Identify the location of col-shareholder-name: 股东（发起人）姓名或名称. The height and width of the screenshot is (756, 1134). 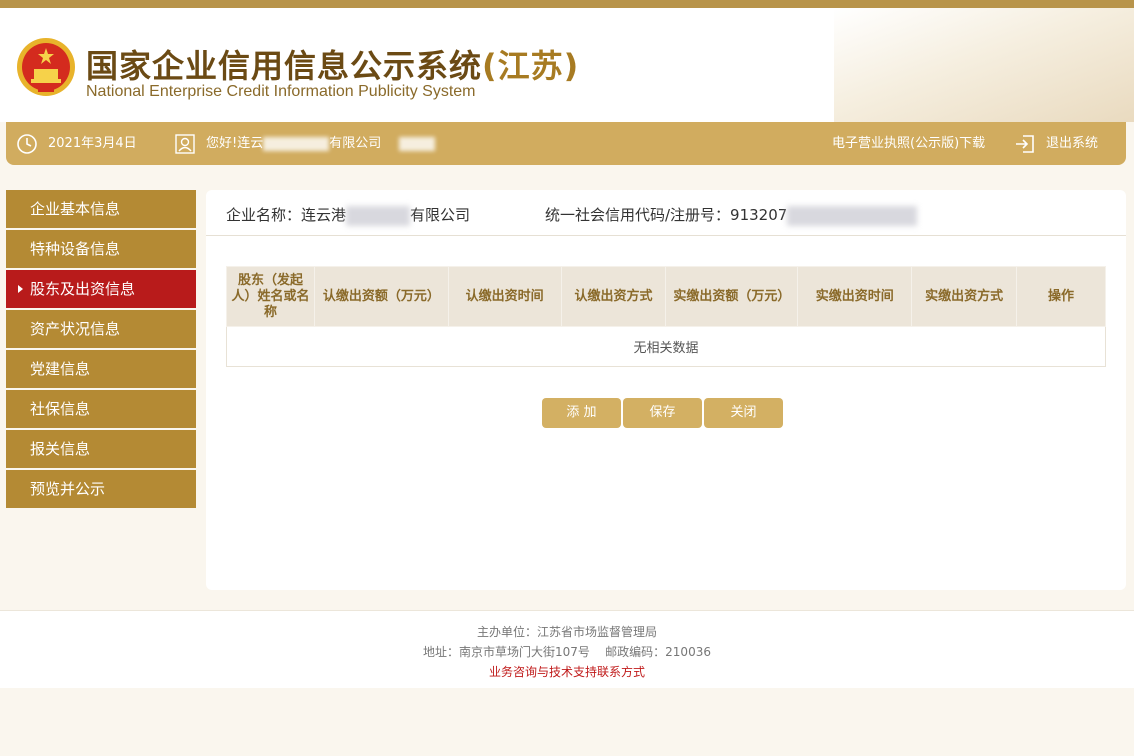
(270, 296).